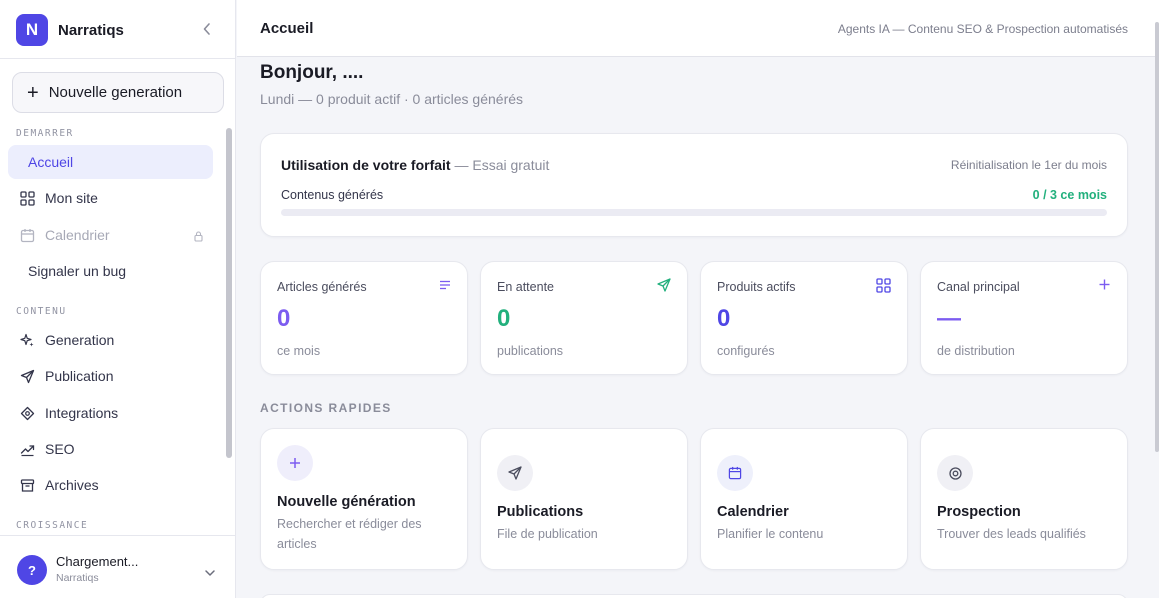 The image size is (1159, 598). What do you see at coordinates (299, 351) in the screenshot?
I see `stat-sub: ce mois` at bounding box center [299, 351].